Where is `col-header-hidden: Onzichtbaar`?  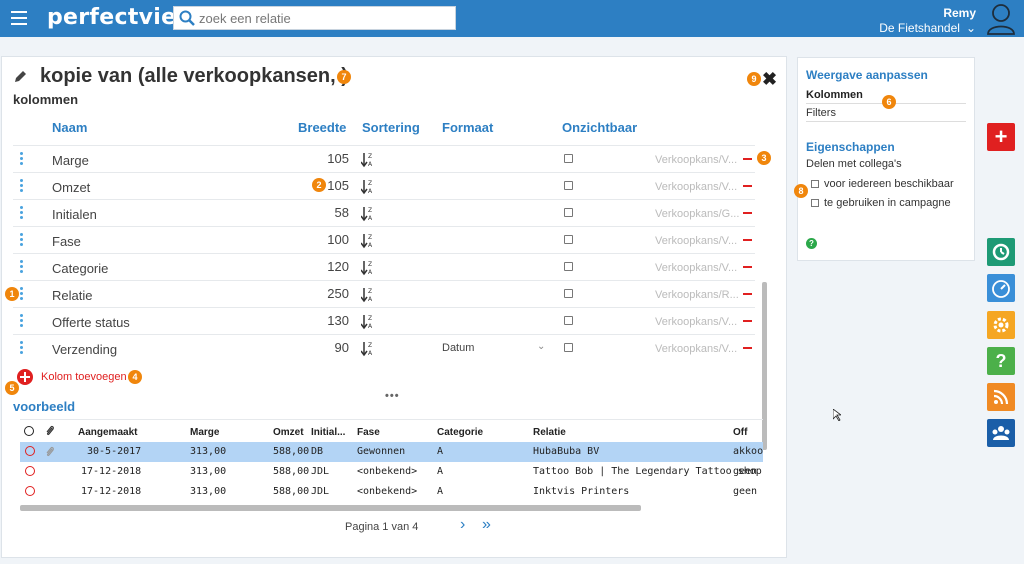
col-header-hidden: Onzichtbaar is located at coordinates (599, 127).